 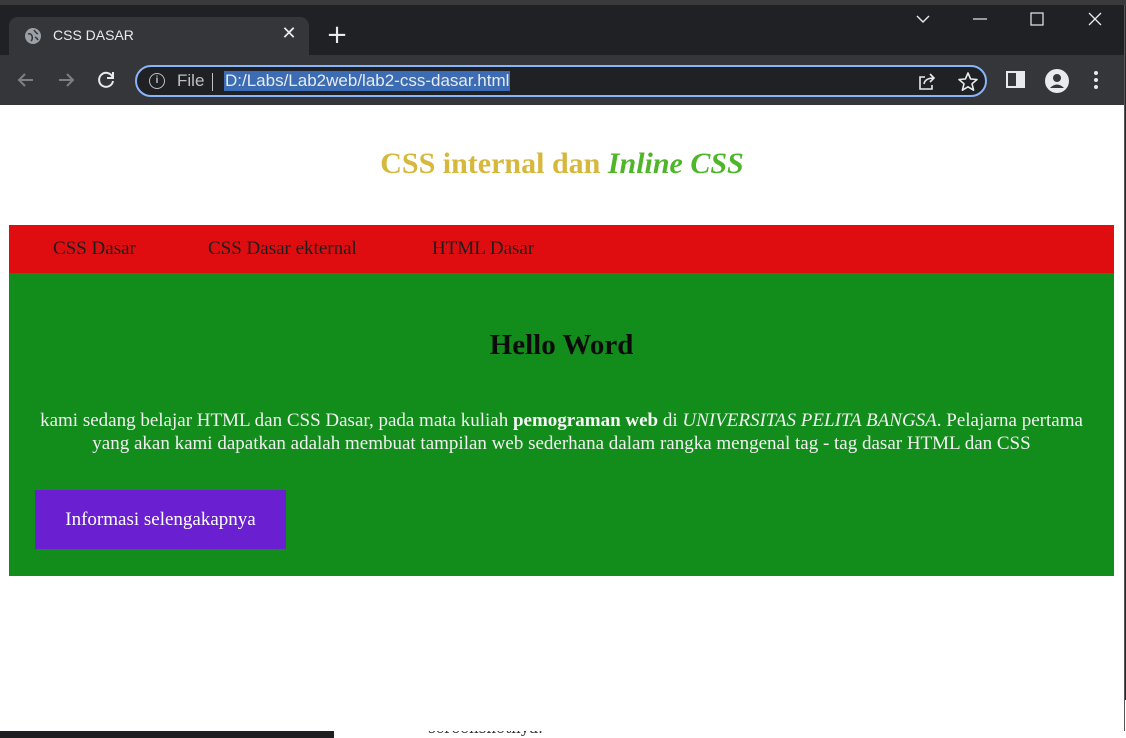 I want to click on star-icon, so click(x=968, y=82).